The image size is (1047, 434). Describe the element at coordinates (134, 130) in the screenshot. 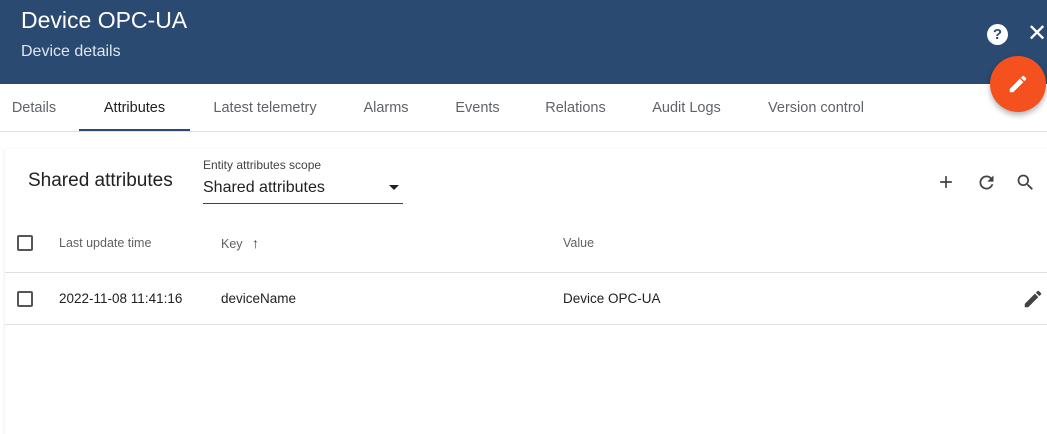

I see `active-tab-indicator` at that location.